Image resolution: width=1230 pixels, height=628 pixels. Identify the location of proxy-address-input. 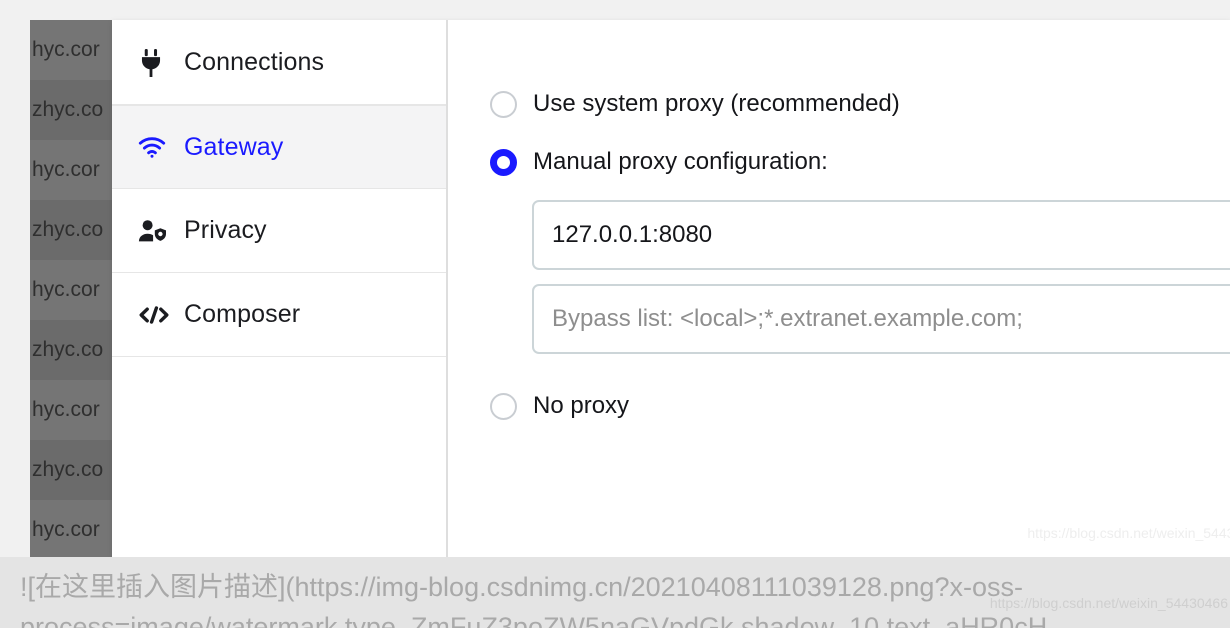
(881, 235).